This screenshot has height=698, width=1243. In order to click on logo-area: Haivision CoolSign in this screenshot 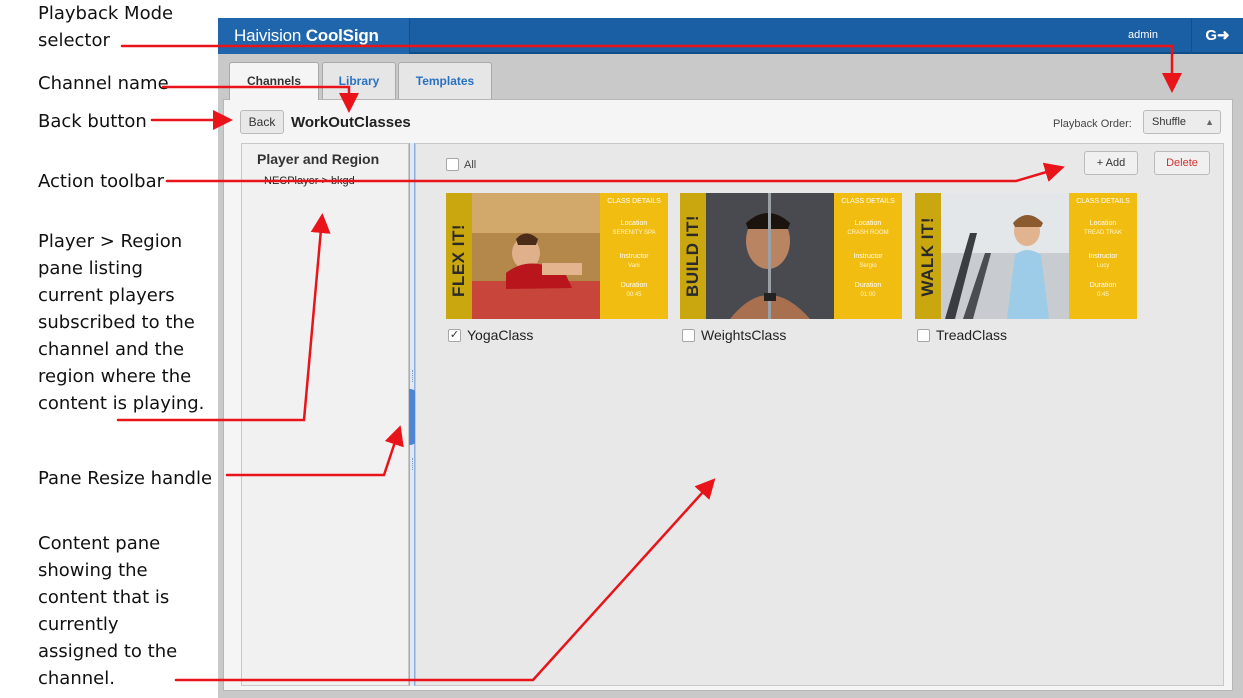, I will do `click(314, 36)`.